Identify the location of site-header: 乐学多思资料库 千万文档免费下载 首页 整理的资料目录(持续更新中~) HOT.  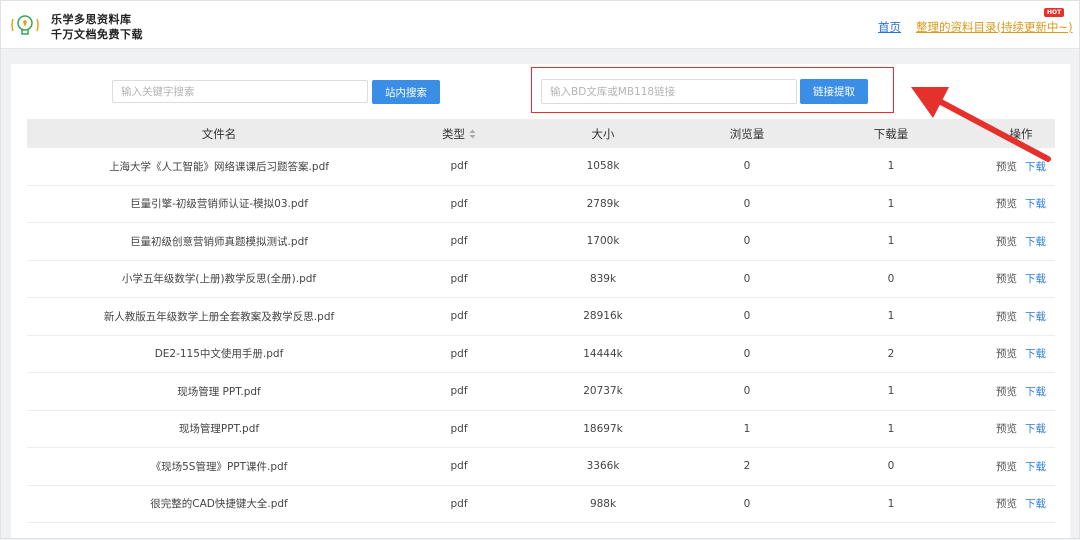
(540, 25).